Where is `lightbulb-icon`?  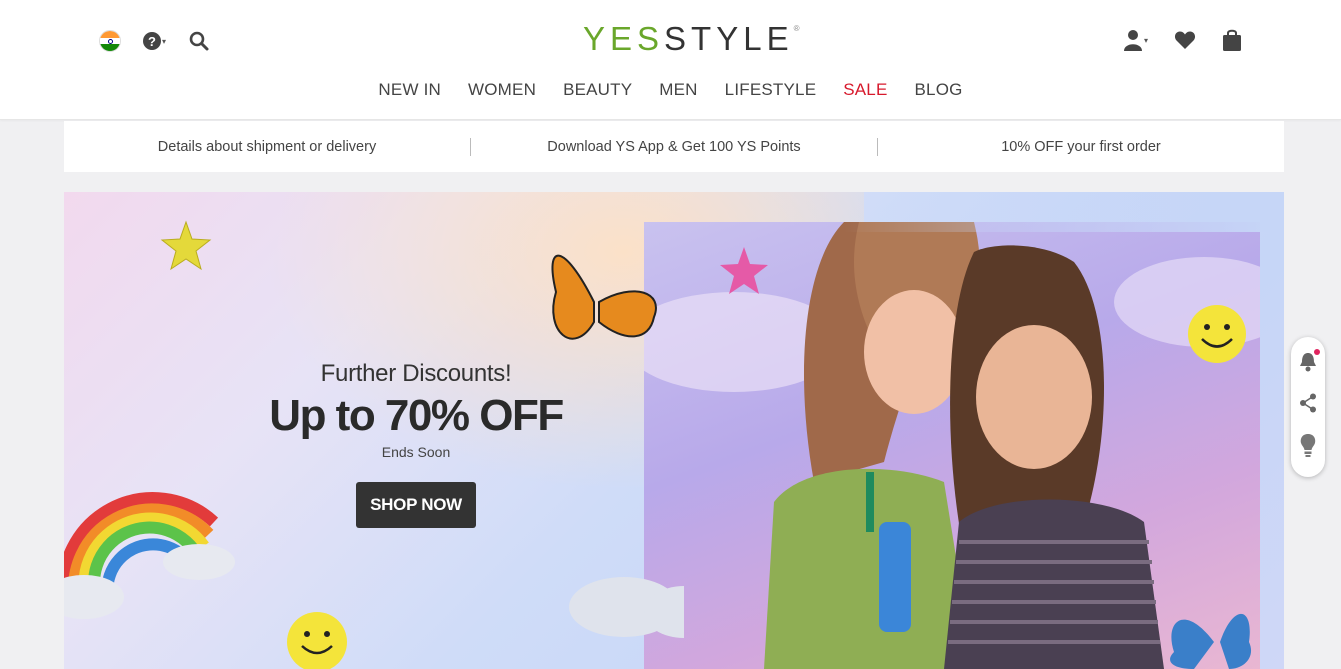 lightbulb-icon is located at coordinates (1308, 448).